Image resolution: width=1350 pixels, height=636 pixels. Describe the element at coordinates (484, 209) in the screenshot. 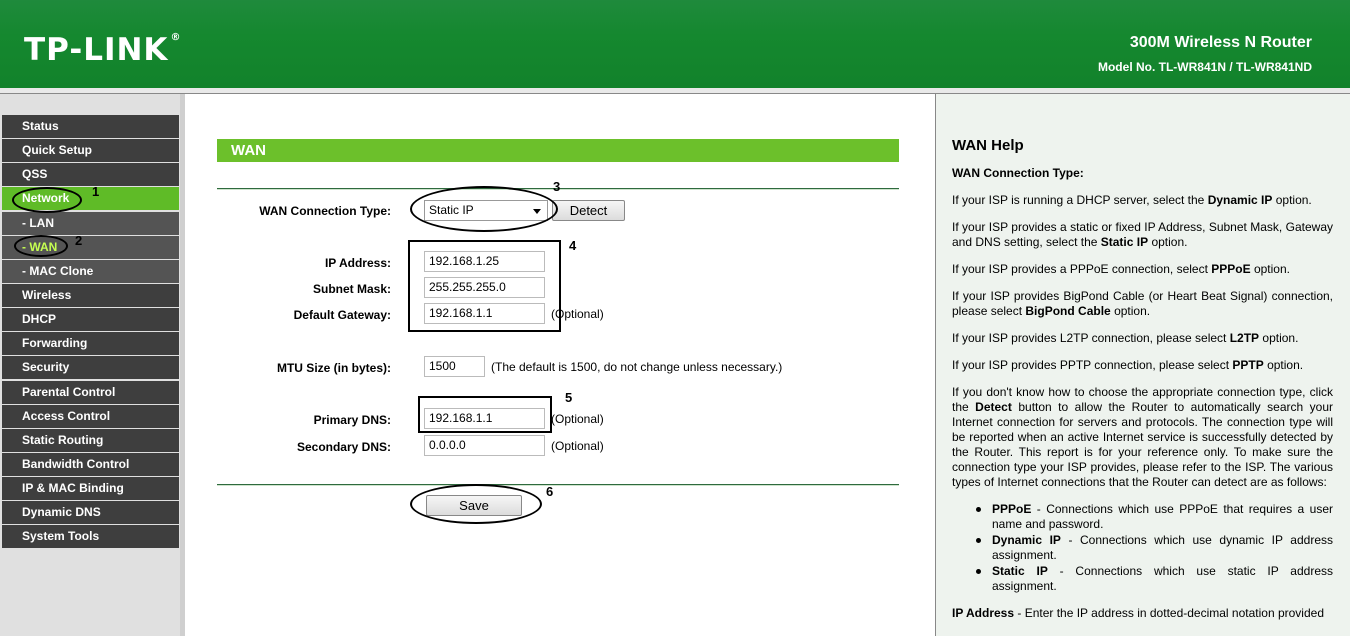

I see `annotation-ellipse-type` at that location.